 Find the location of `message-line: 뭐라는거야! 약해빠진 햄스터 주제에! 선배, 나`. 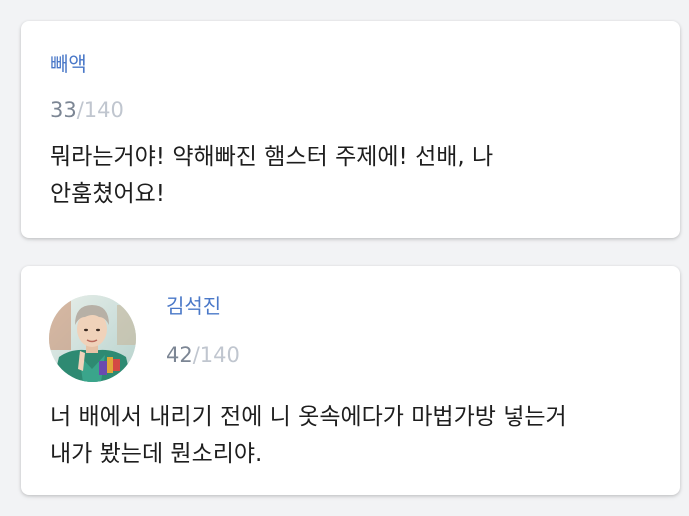

message-line: 뭐라는거야! 약해빠진 햄스터 주제에! 선배, 나 is located at coordinates (272, 157).